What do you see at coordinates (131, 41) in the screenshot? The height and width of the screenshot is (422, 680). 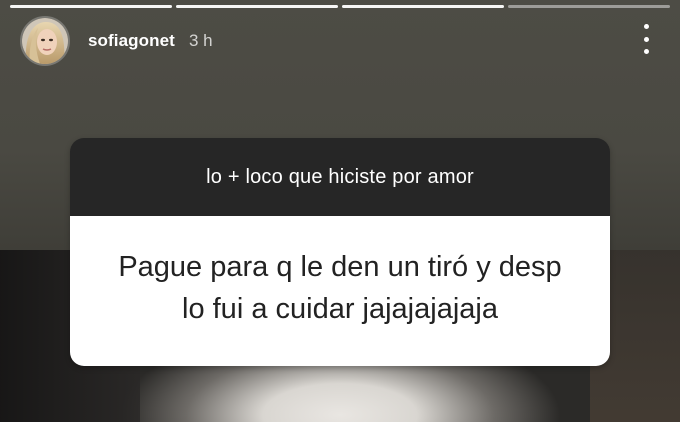 I see `username: sofiagonet` at bounding box center [131, 41].